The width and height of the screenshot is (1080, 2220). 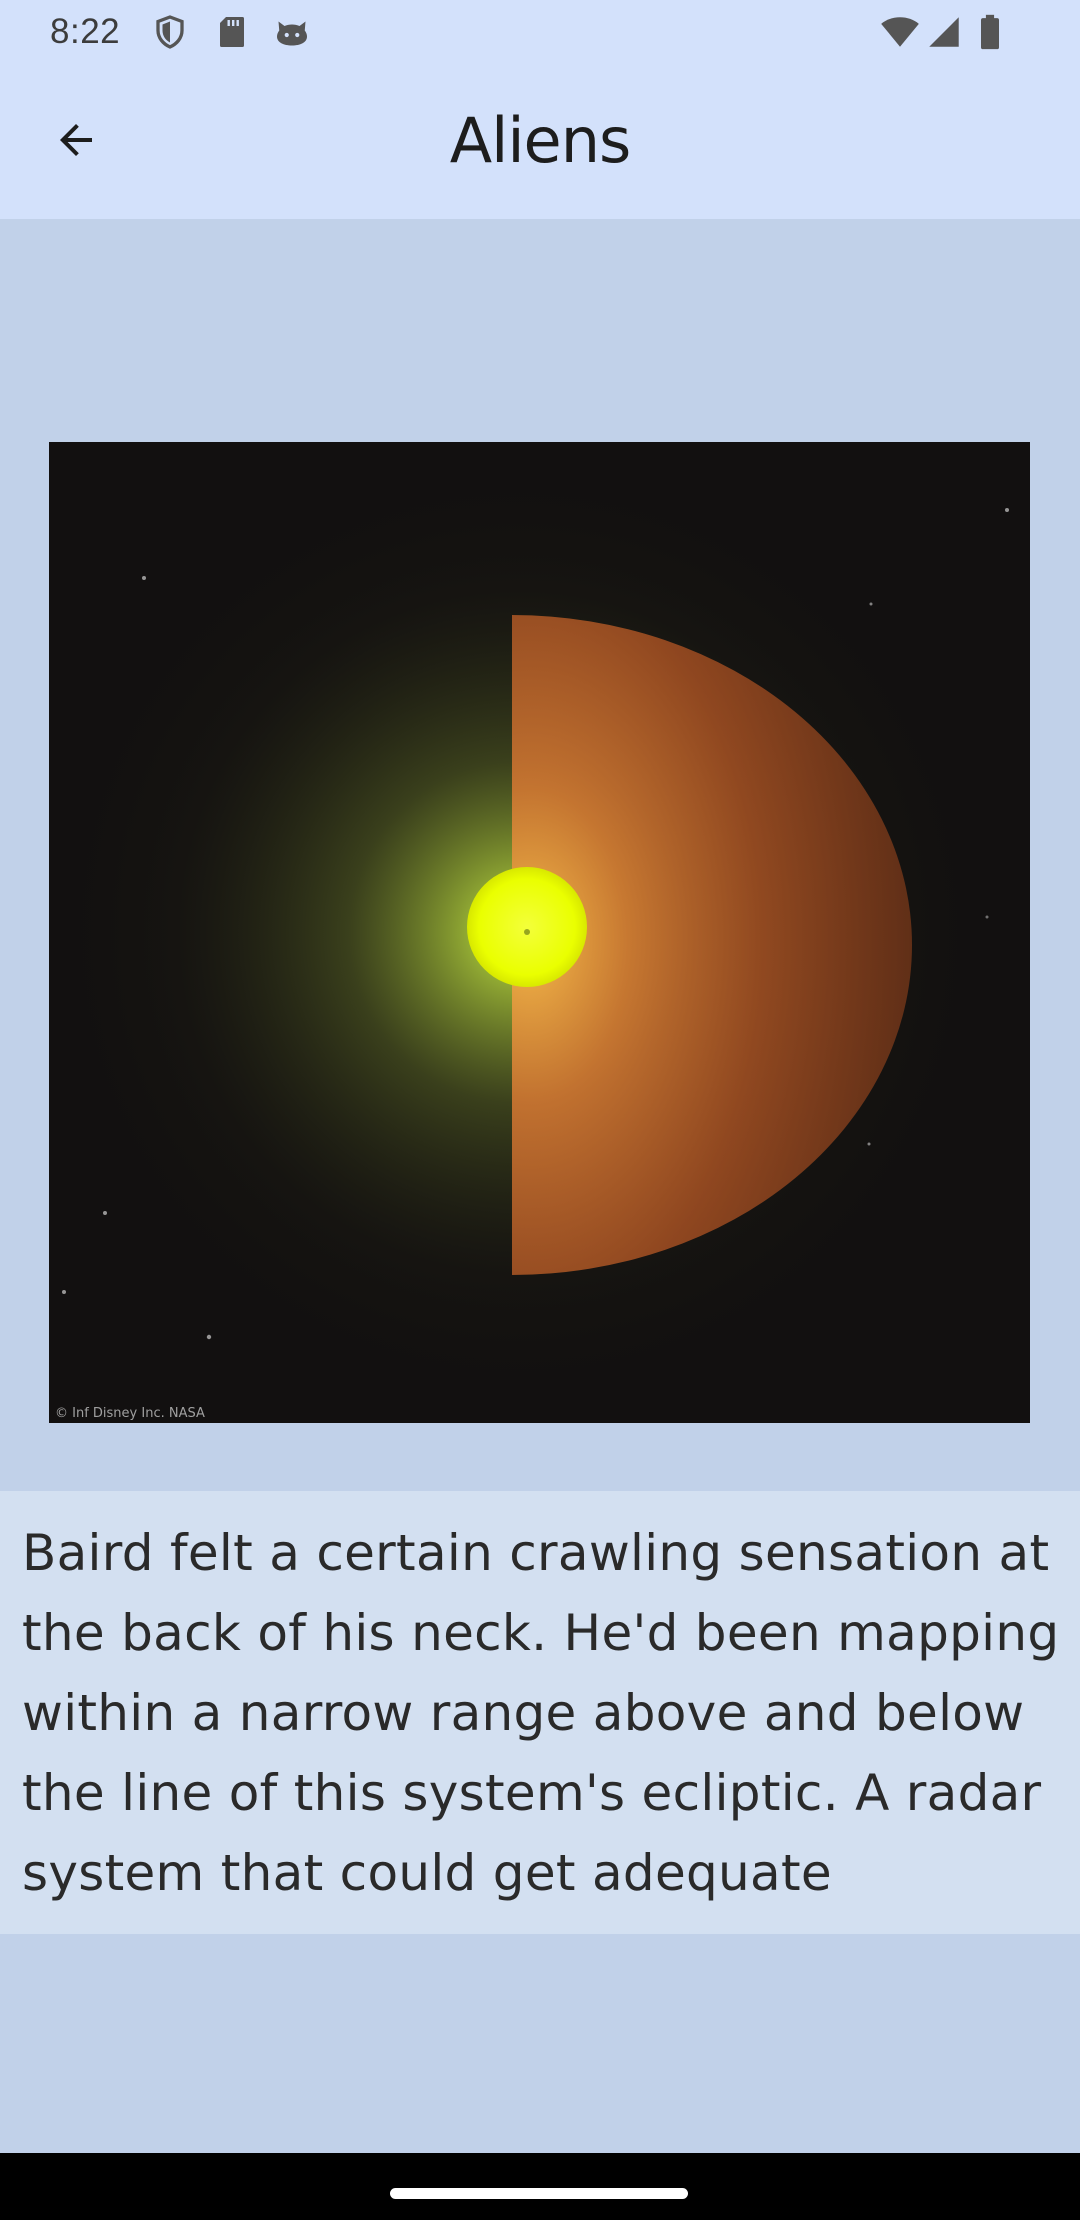 I want to click on status-time: 8:22, so click(x=85, y=31).